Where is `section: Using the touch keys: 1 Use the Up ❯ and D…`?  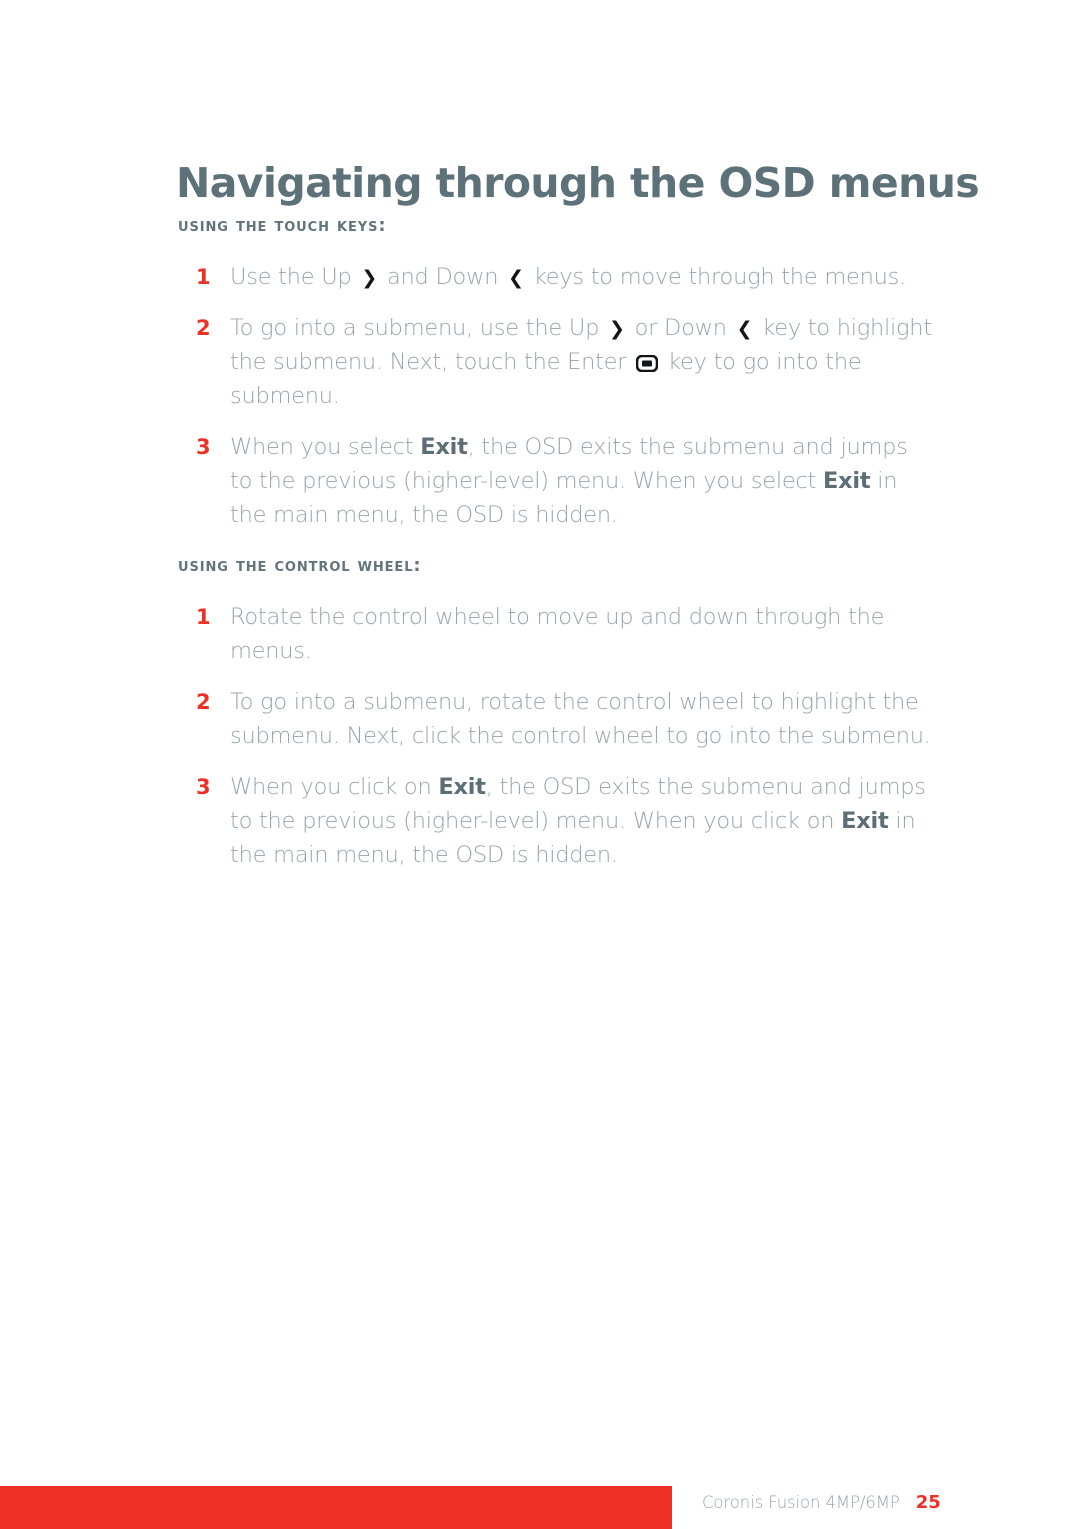
section: Using the touch keys: 1 Use the Up ❯ and D… is located at coordinates (556, 374).